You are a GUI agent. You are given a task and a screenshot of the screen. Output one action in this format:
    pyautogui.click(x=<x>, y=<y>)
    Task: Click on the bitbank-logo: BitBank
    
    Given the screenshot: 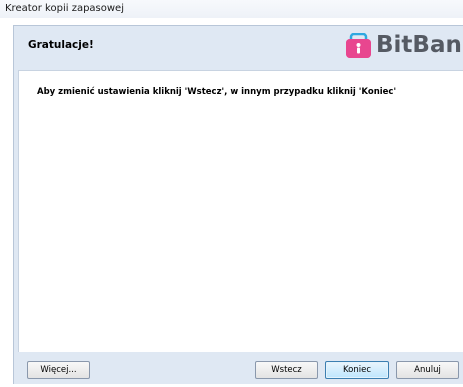 What is the action you would take?
    pyautogui.click(x=404, y=45)
    